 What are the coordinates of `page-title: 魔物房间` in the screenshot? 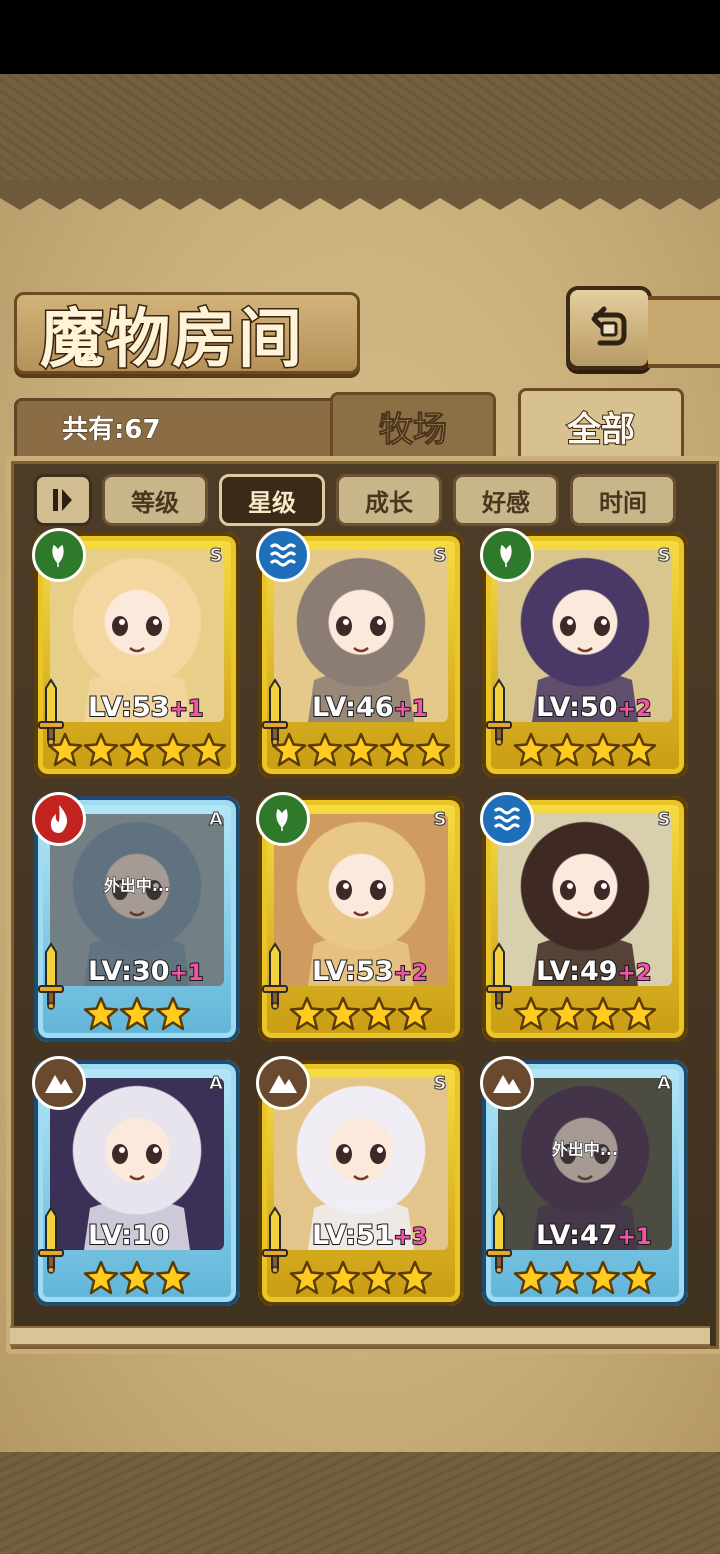 It's located at (171, 340).